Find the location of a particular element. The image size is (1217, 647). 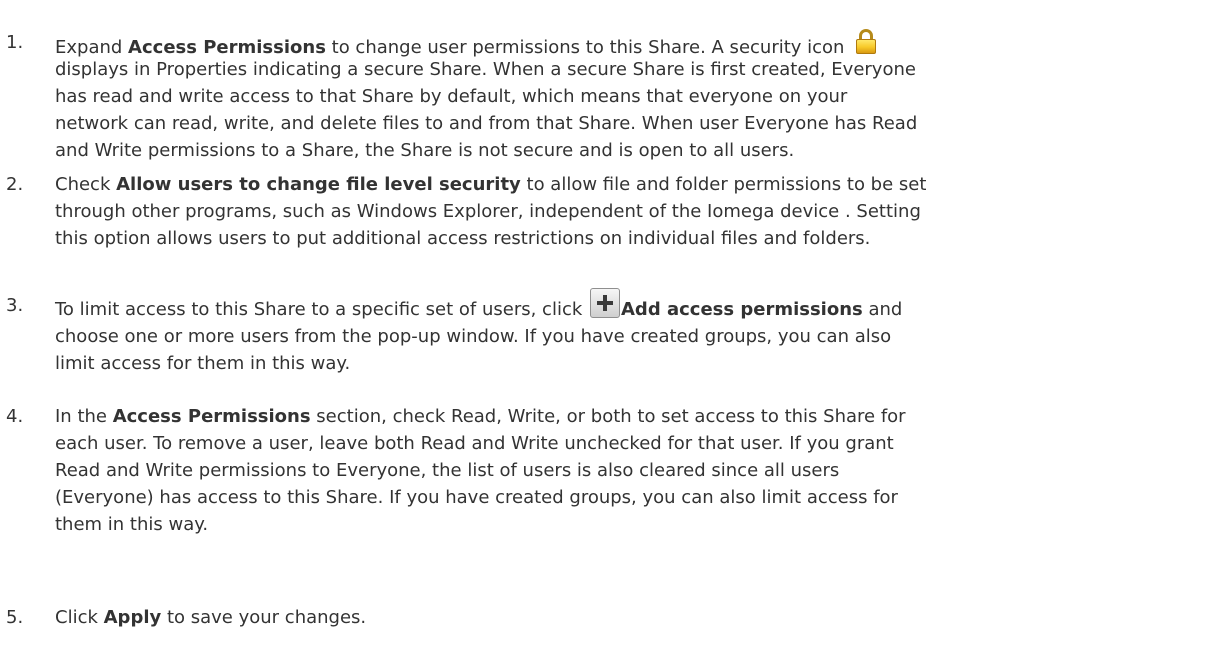

step-number: 2. is located at coordinates (15, 184).